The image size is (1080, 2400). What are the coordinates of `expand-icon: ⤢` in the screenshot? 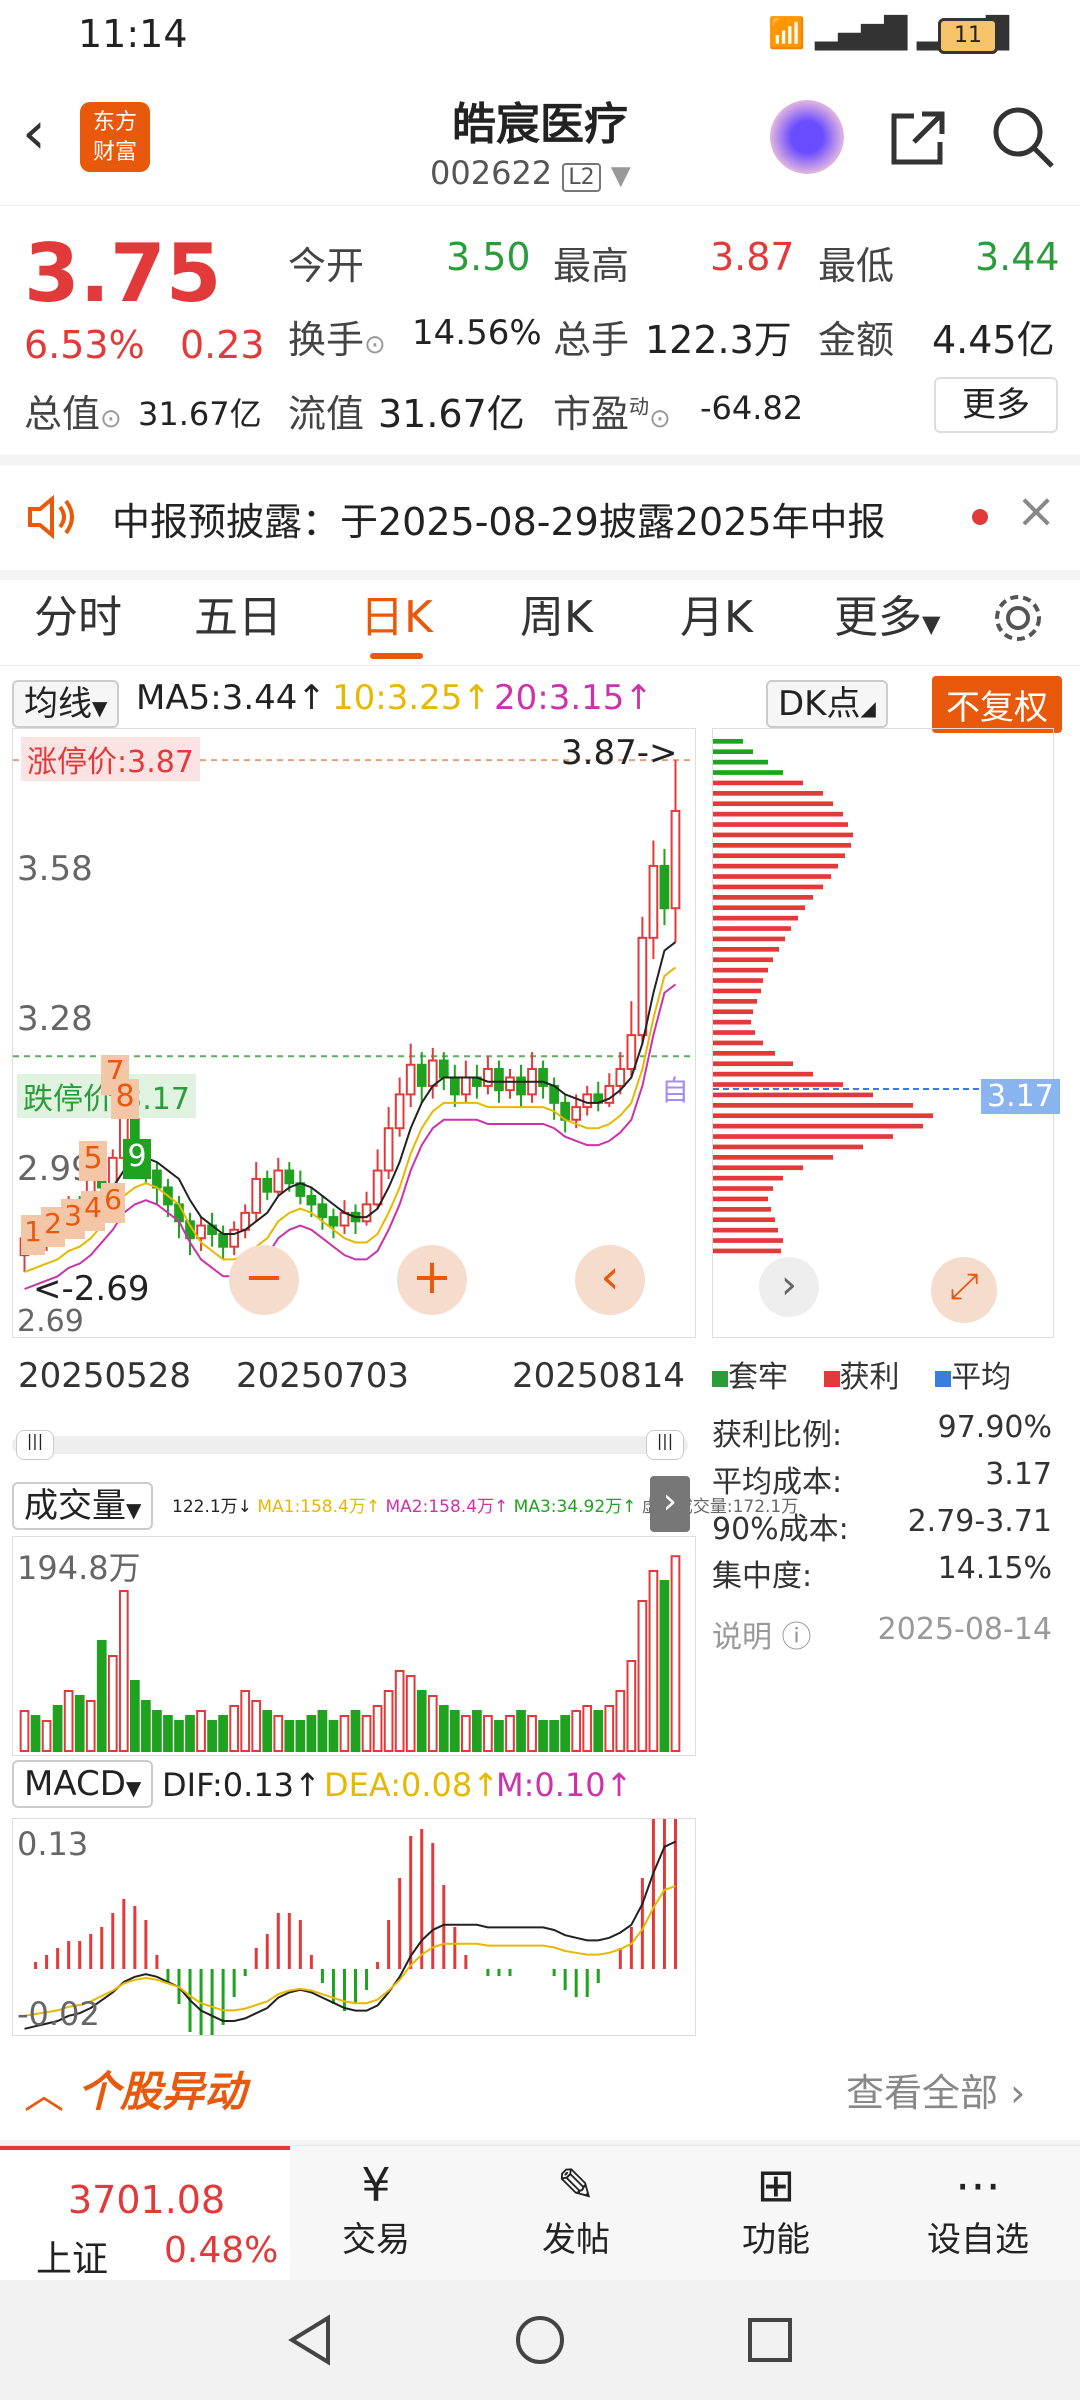 It's located at (964, 1290).